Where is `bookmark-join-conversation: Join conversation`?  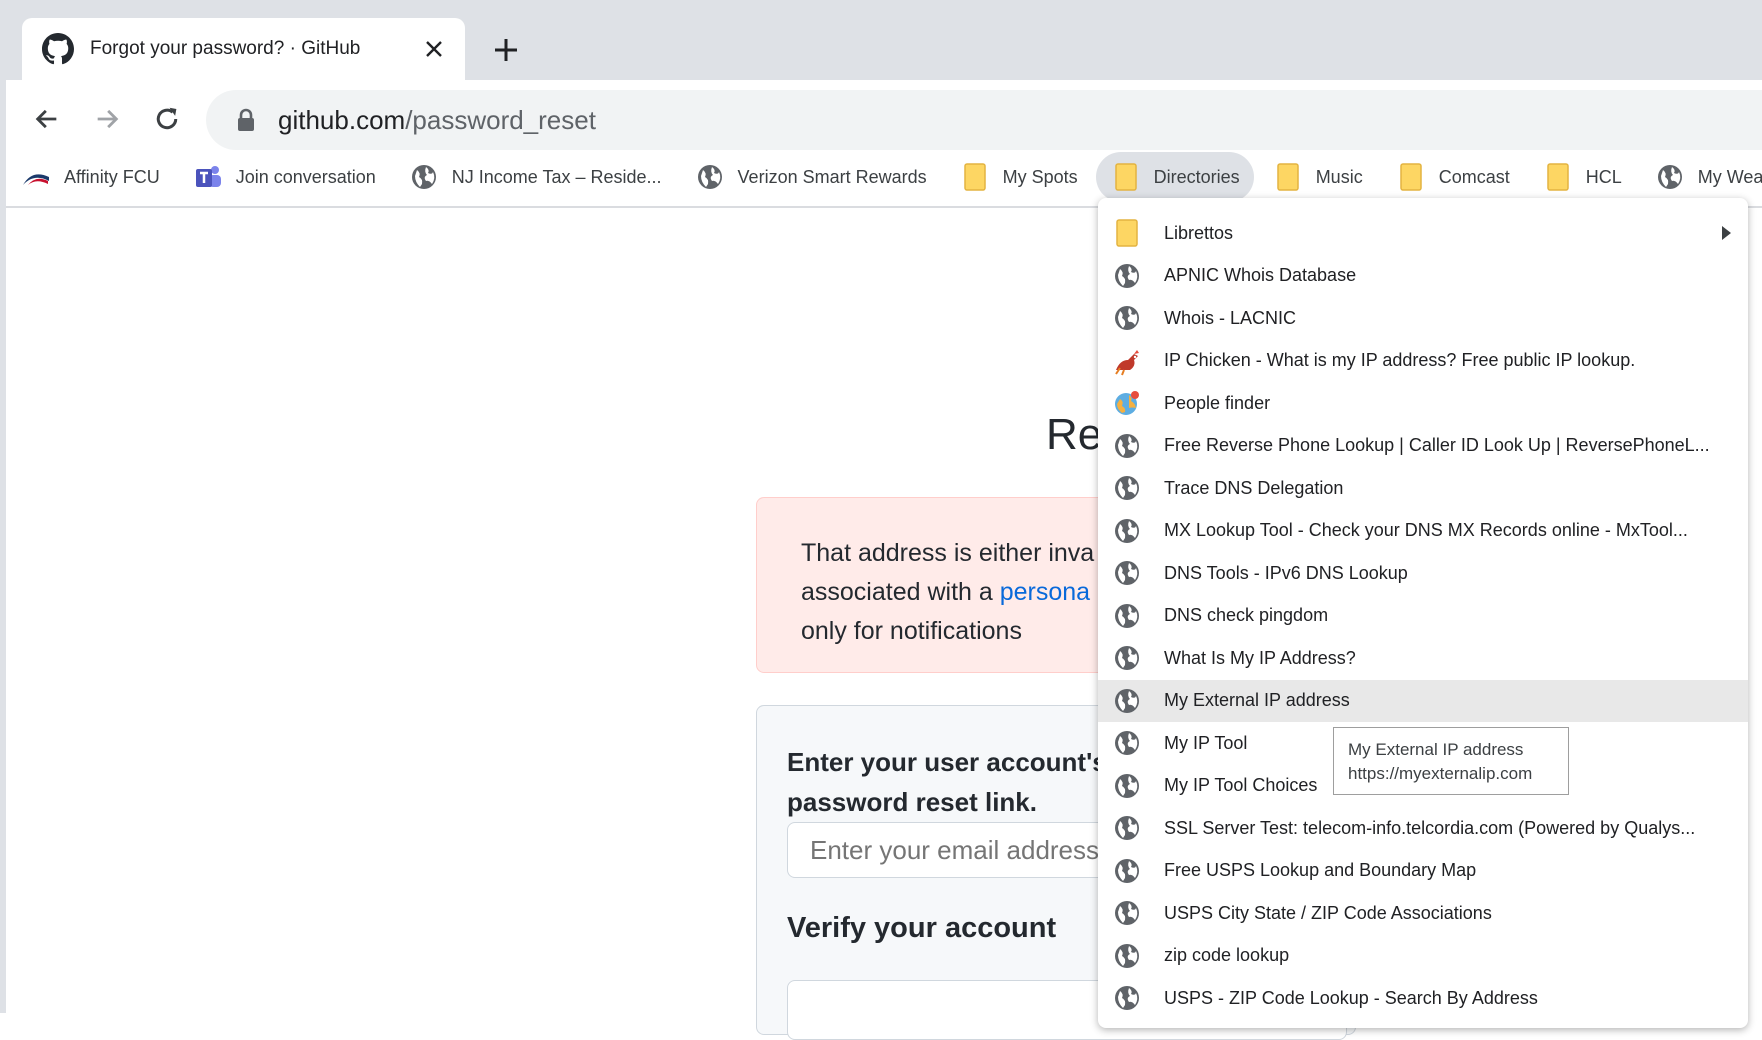
bookmark-join-conversation: Join conversation is located at coordinates (284, 177).